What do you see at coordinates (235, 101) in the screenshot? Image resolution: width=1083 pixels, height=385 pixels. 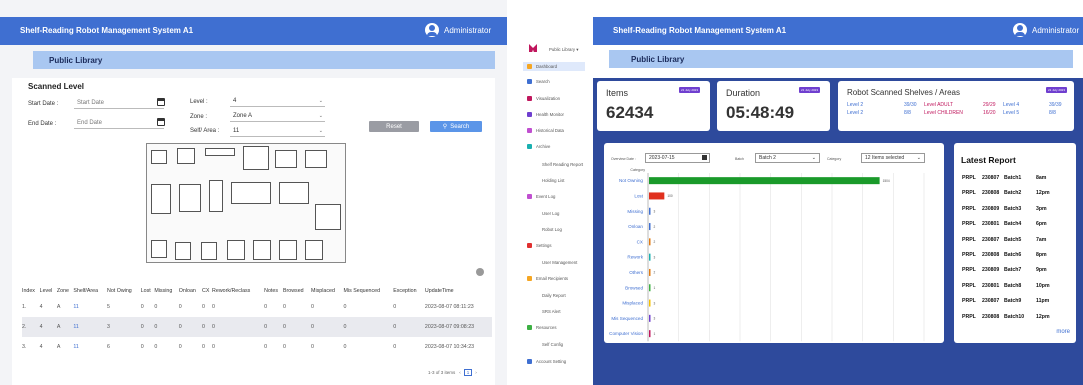 I see `level-value: 4` at bounding box center [235, 101].